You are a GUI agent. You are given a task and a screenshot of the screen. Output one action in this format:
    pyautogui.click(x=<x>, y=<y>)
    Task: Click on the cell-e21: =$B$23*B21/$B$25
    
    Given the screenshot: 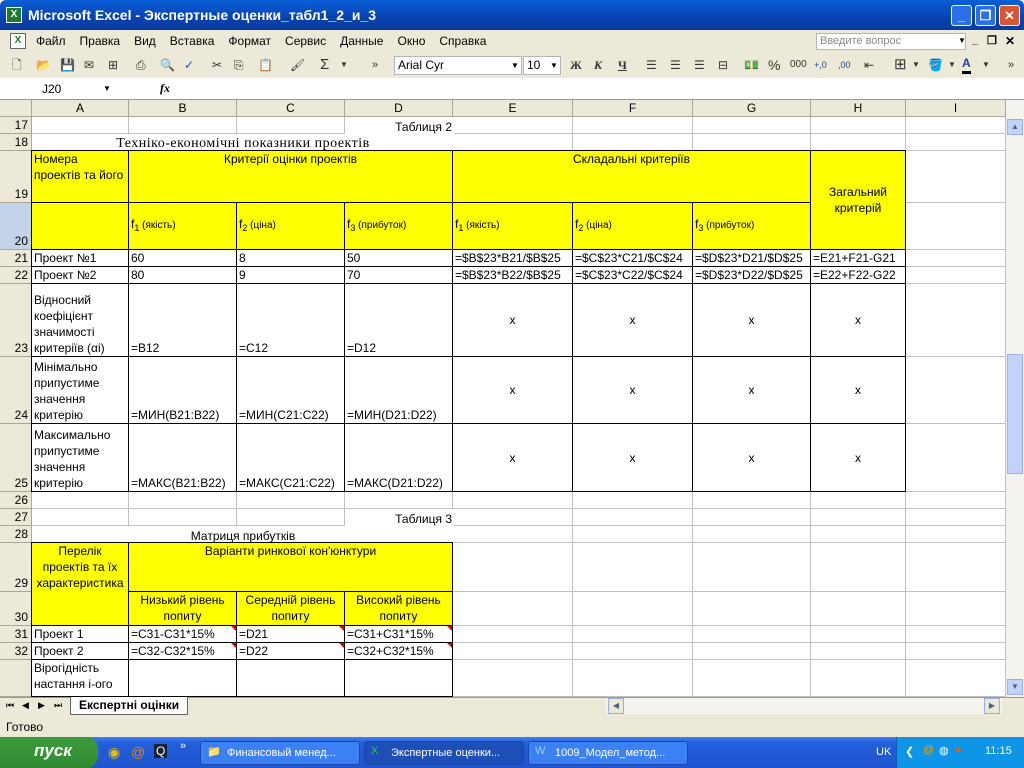 What is the action you would take?
    pyautogui.click(x=512, y=258)
    